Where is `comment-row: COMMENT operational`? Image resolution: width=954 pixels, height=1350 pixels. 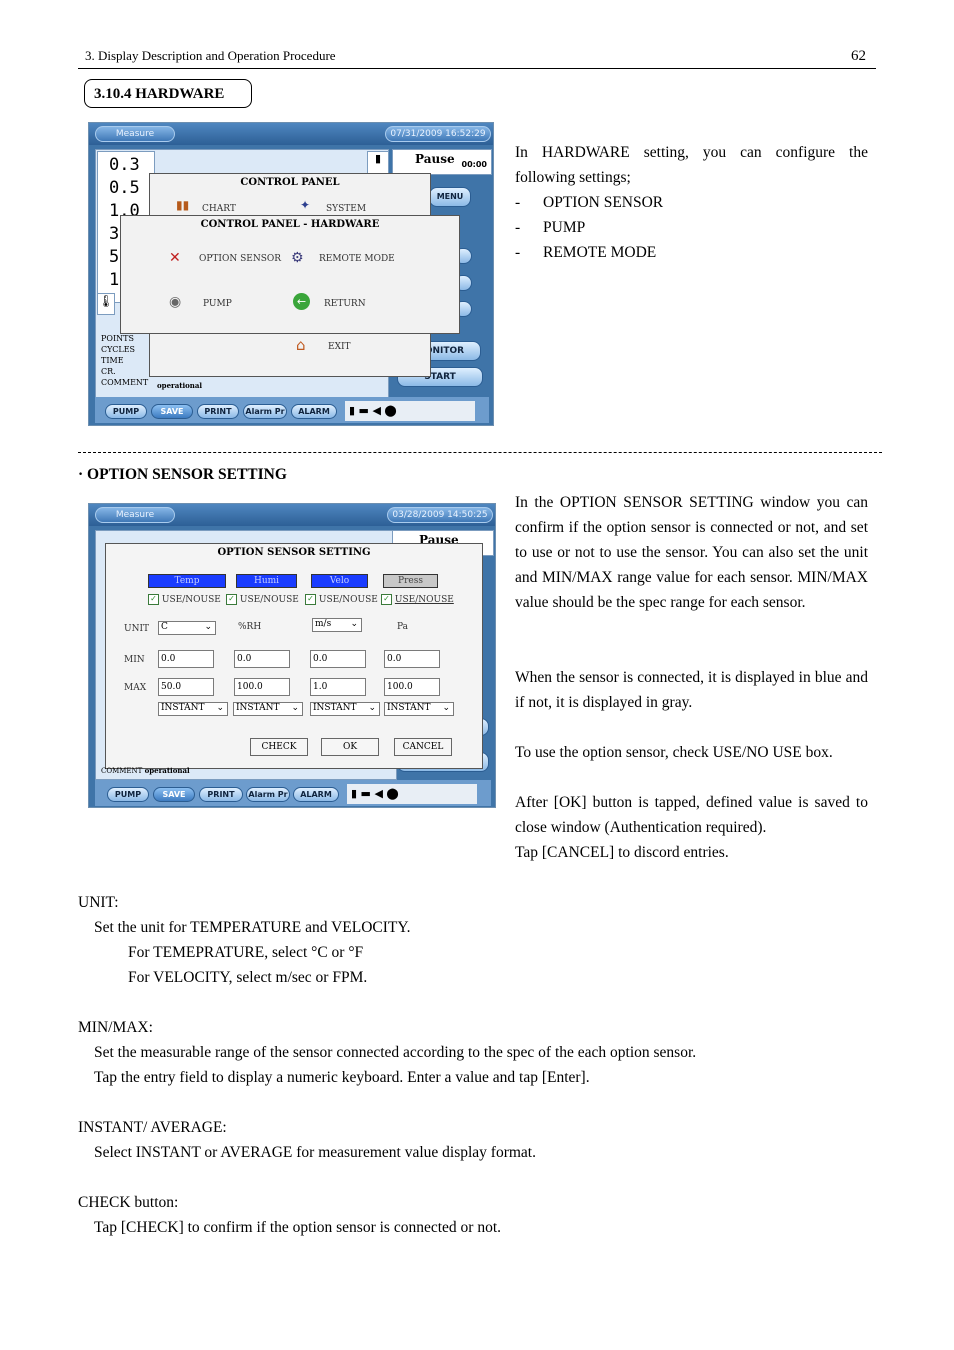
comment-row: COMMENT operational is located at coordinates (145, 770).